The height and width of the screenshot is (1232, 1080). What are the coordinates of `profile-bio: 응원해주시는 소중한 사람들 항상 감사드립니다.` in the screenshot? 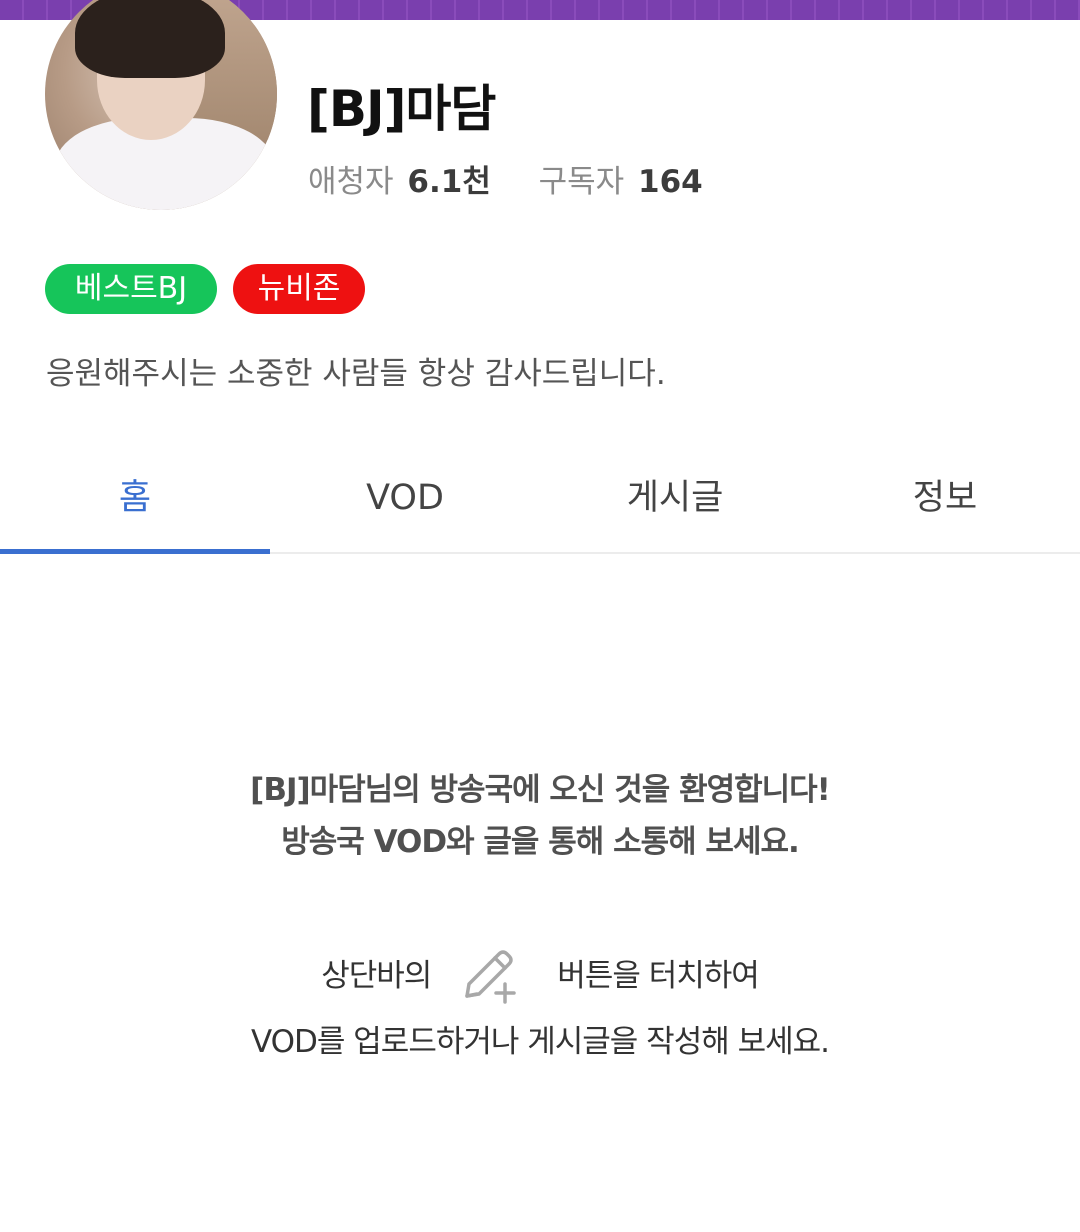 It's located at (356, 374).